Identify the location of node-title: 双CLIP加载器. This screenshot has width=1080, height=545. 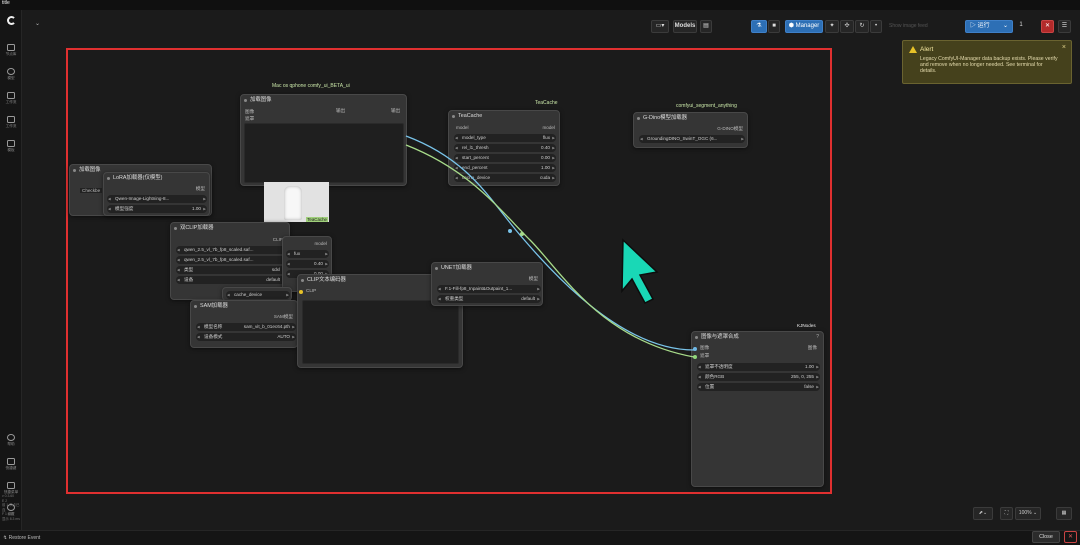
(230, 228).